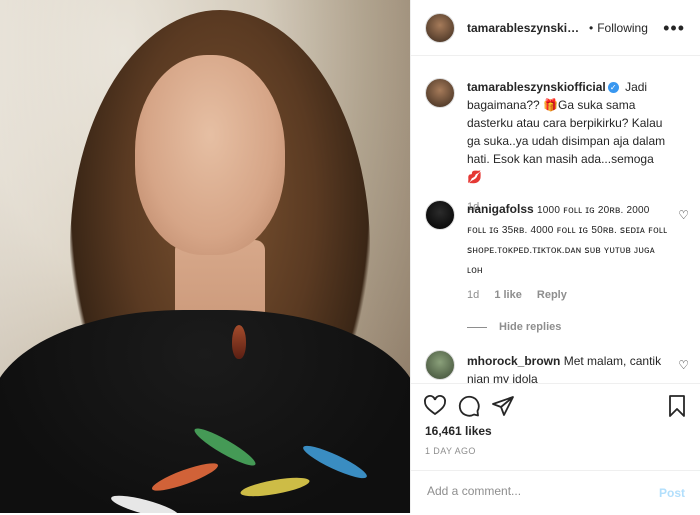 This screenshot has height=515, width=700. Describe the element at coordinates (435, 406) in the screenshot. I see `heart-icon` at that location.